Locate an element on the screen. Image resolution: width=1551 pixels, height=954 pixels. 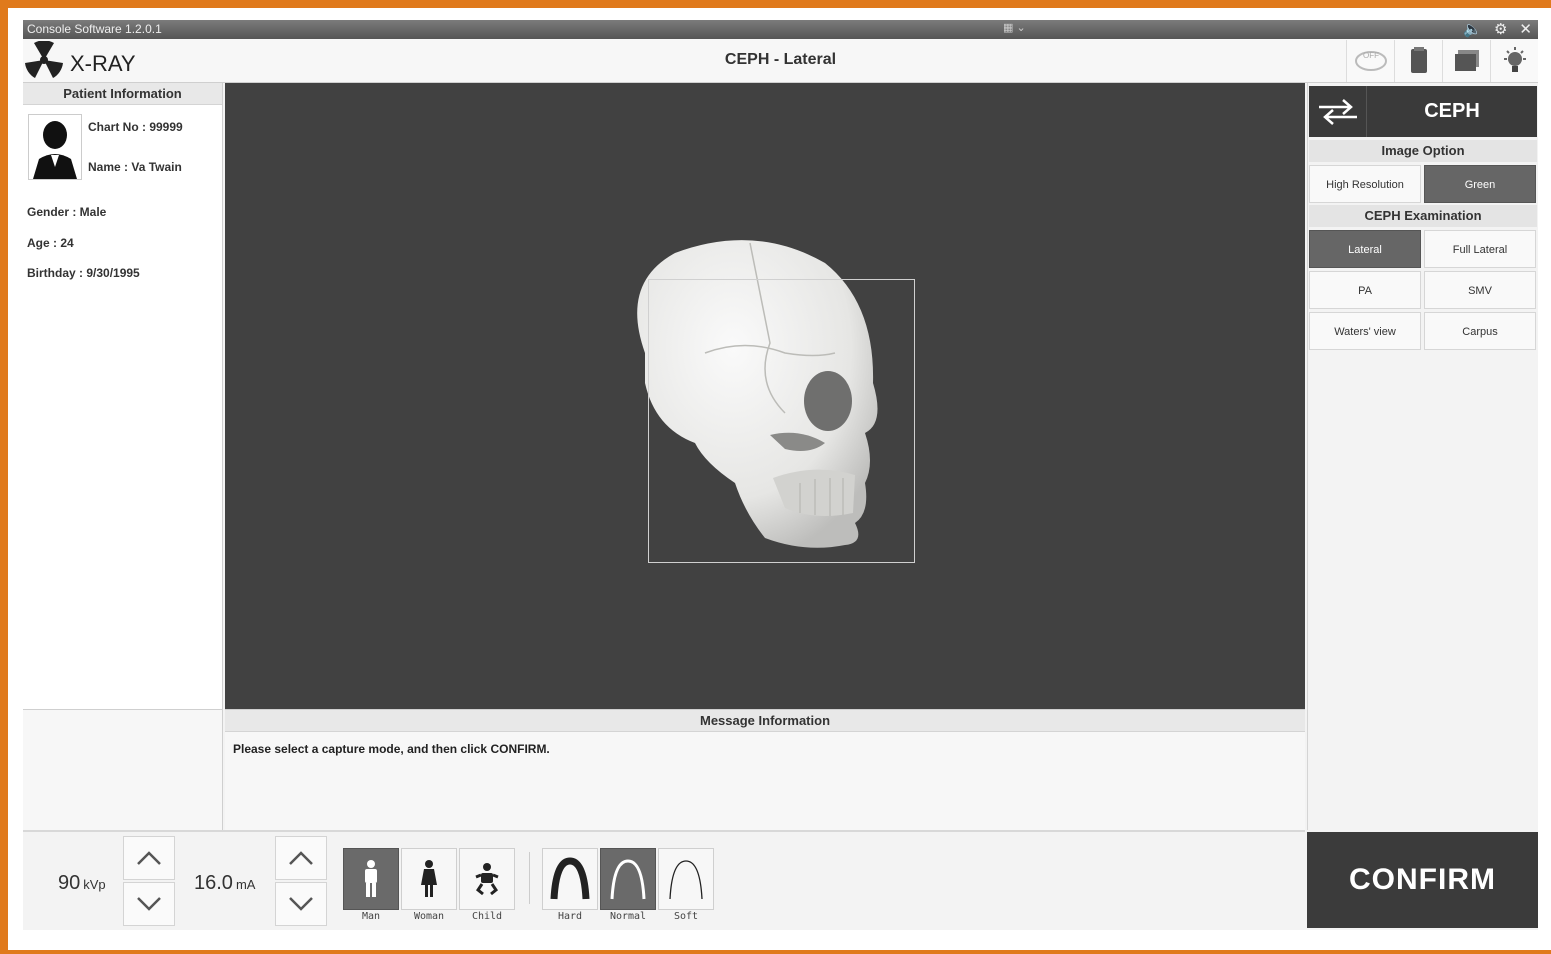
gear-icon: ⚙ is located at coordinates (1500, 29).